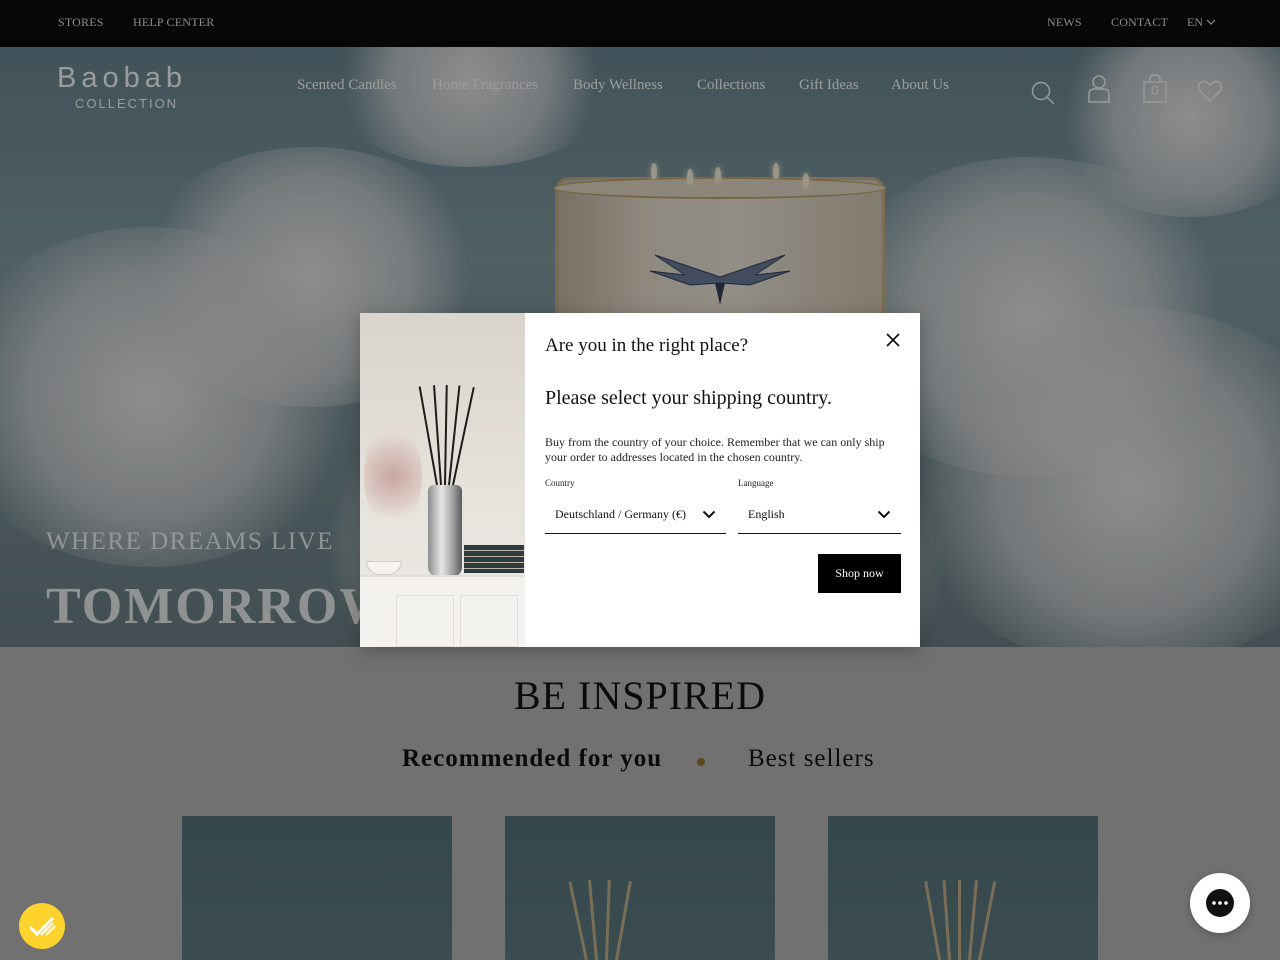  I want to click on modal-title: Are you in the right place?, so click(647, 345).